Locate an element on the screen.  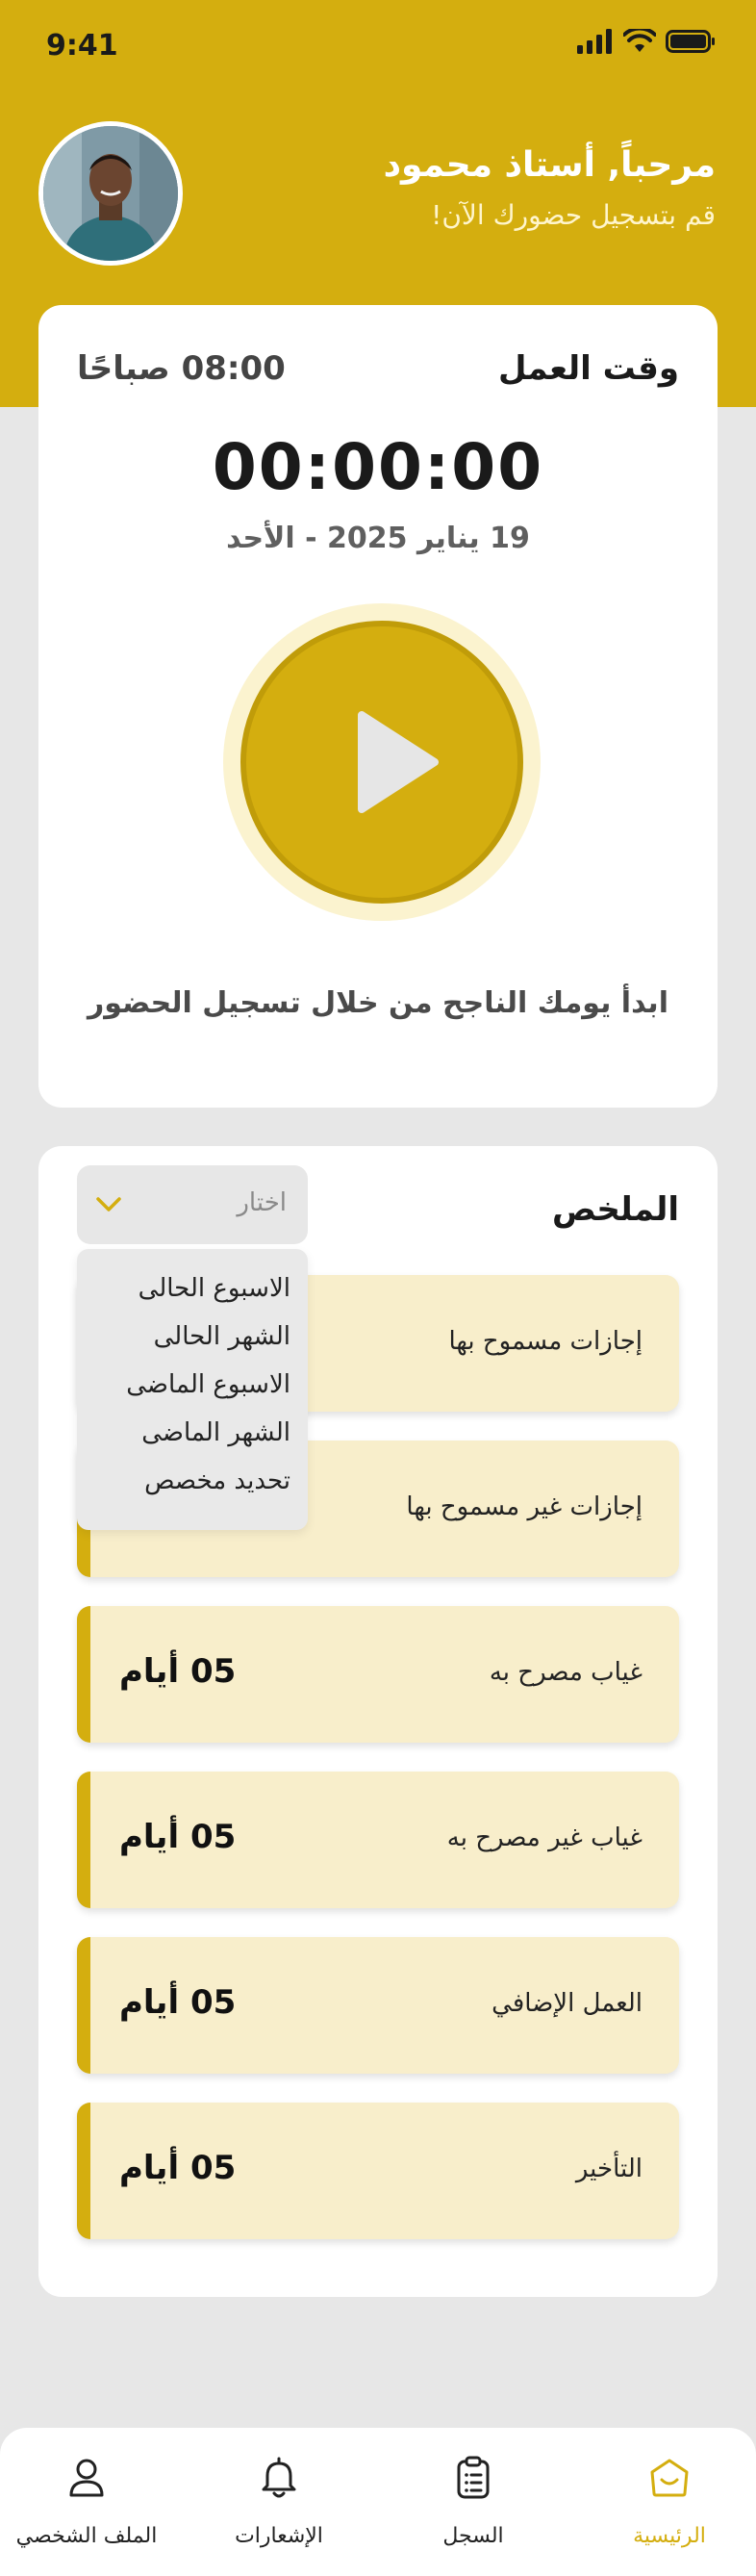
stat-authorized-absence: غياب مصرح به 05 أيام is located at coordinates (378, 1674).